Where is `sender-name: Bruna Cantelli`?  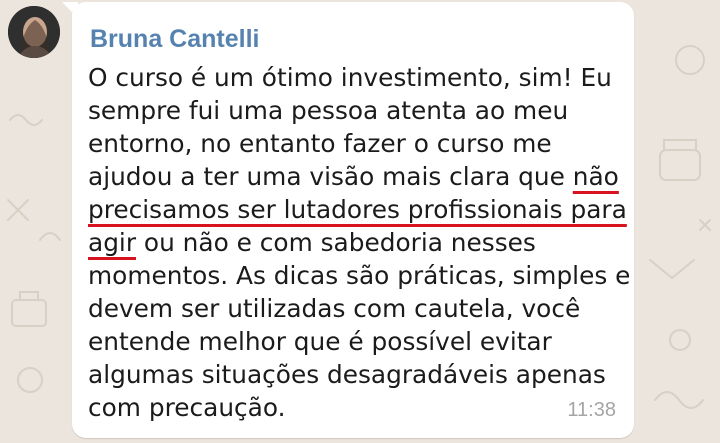 sender-name: Bruna Cantelli is located at coordinates (174, 39).